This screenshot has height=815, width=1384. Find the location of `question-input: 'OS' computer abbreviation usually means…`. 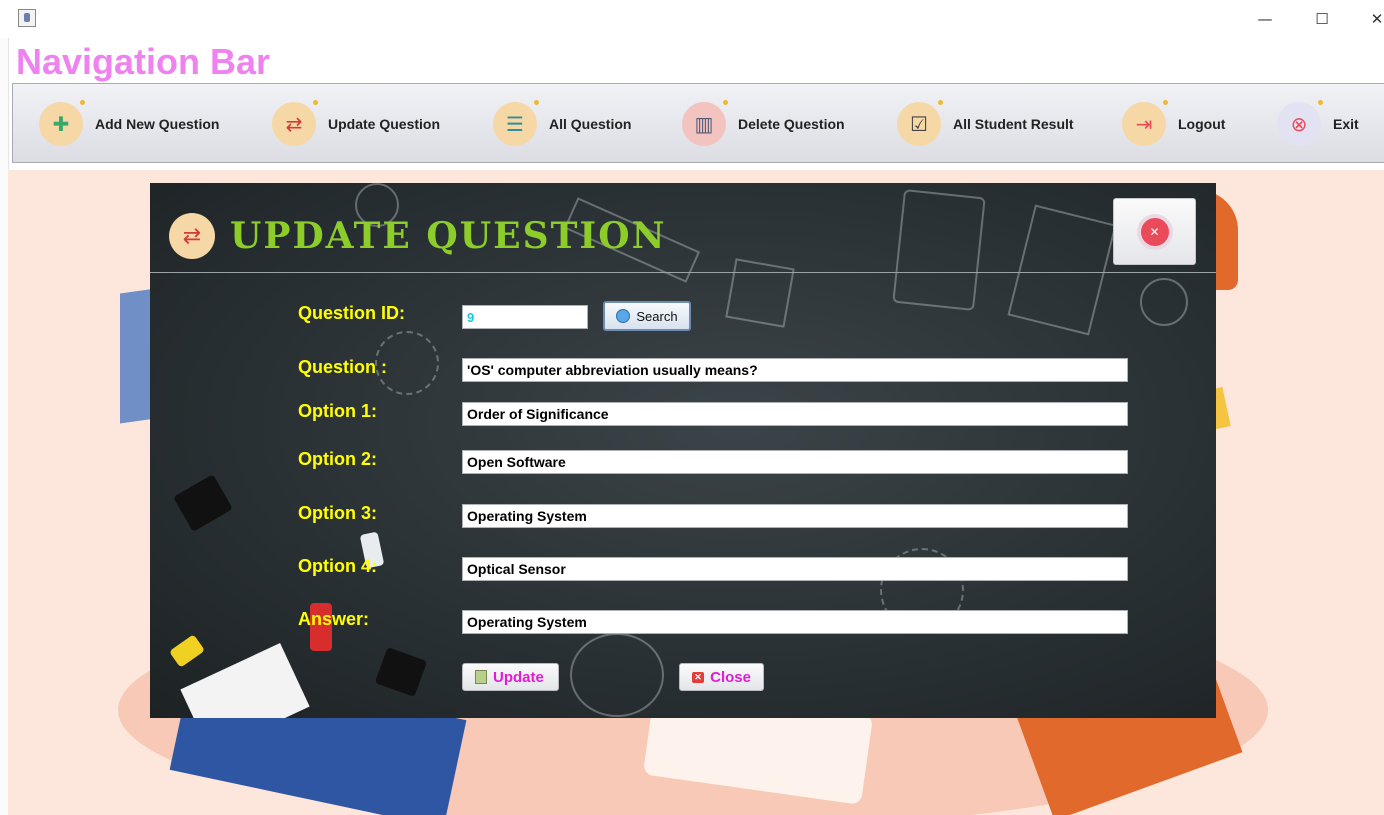

question-input: 'OS' computer abbreviation usually means… is located at coordinates (795, 370).